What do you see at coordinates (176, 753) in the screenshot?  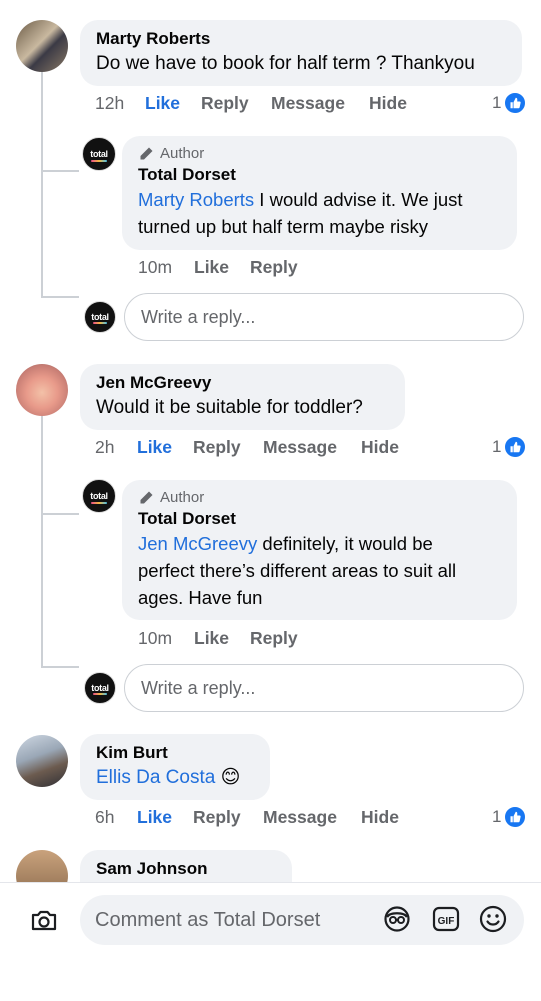 I see `comment-author-name: Kim Burt` at bounding box center [176, 753].